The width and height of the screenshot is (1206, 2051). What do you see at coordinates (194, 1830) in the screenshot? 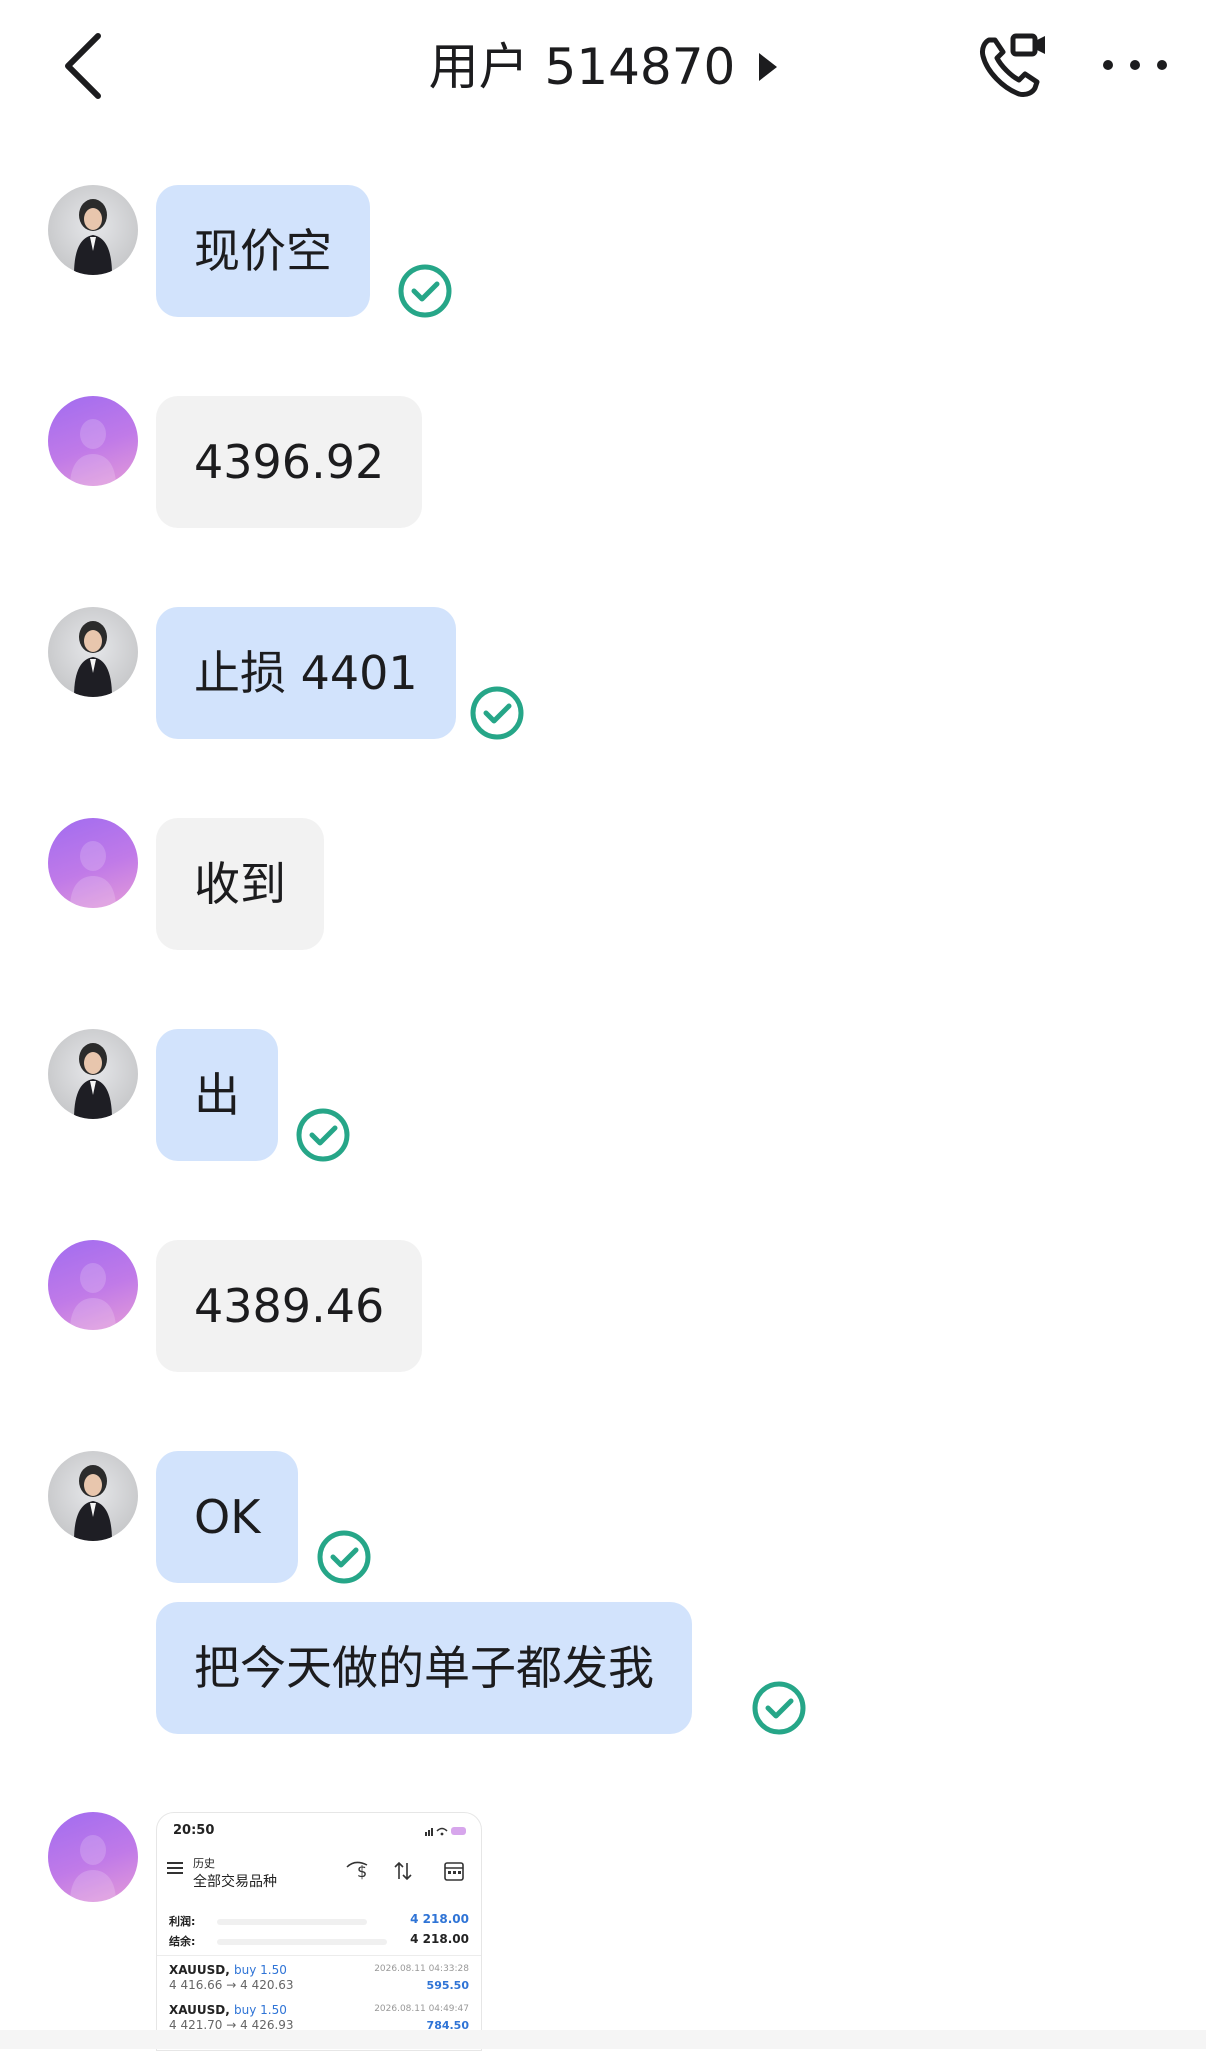
I see `preview-time: 20:50` at bounding box center [194, 1830].